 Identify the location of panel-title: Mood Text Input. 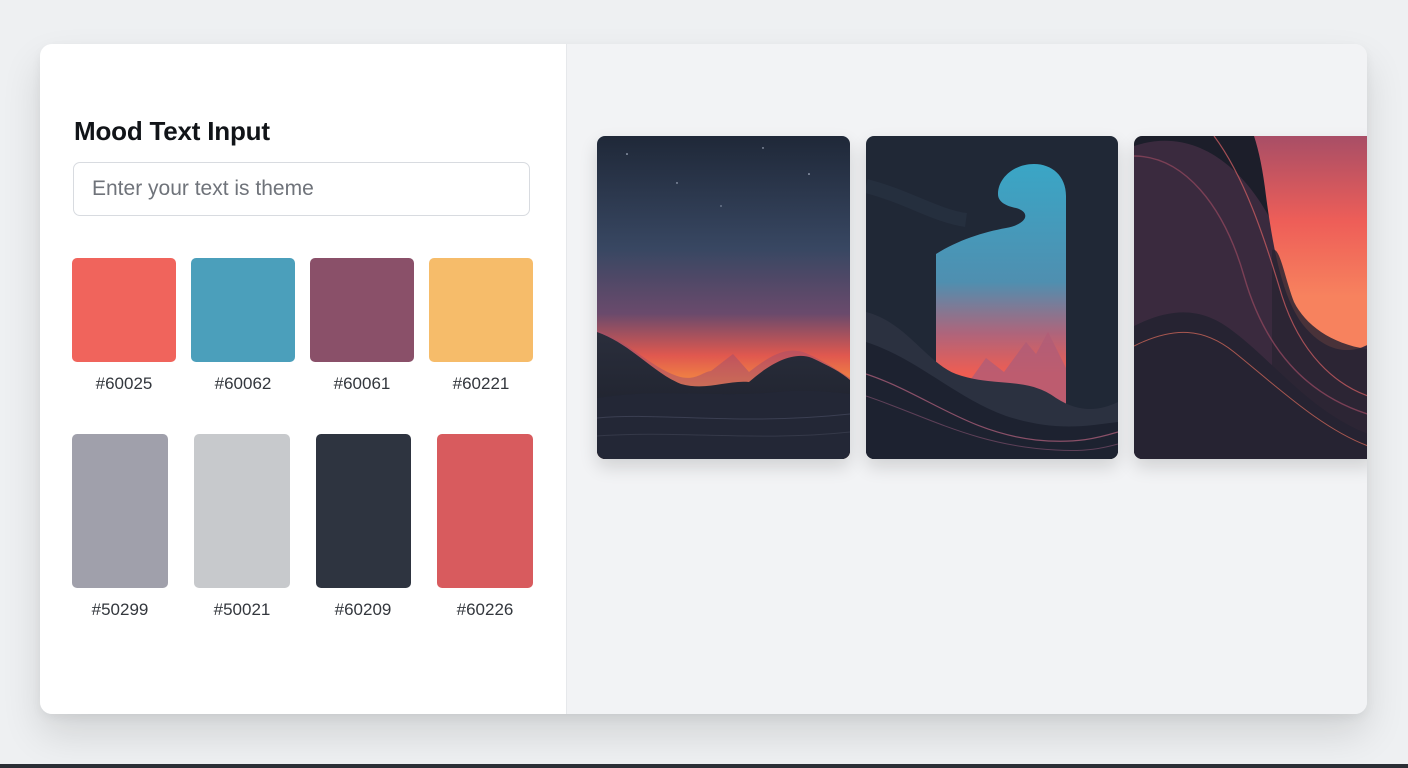
(172, 131).